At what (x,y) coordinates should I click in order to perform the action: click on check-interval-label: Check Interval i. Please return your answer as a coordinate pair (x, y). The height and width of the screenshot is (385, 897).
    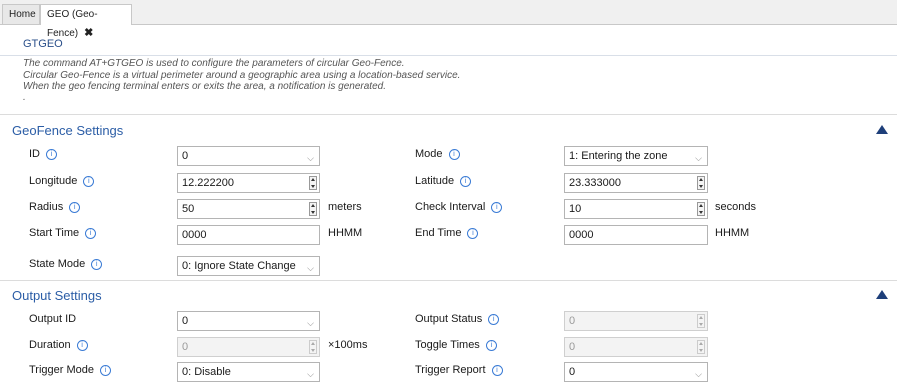
    Looking at the image, I should click on (459, 207).